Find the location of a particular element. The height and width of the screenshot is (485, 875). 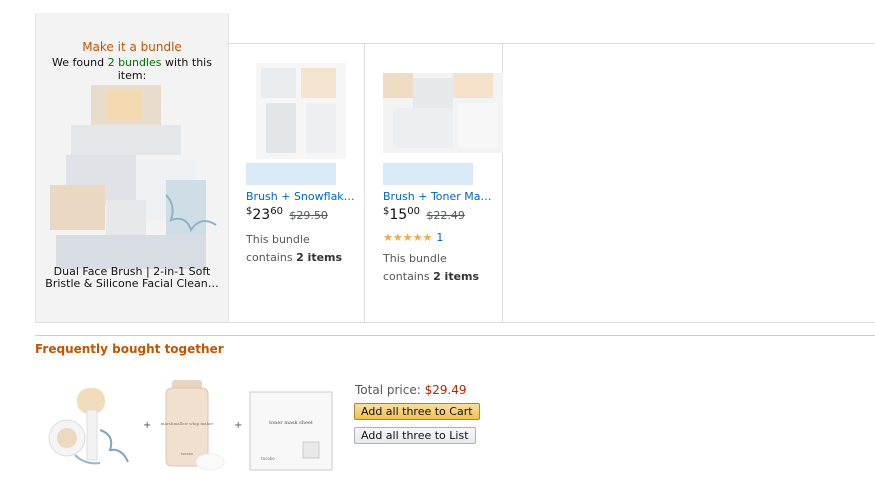

fbt-product-3-image: toner mask sheet tocobo is located at coordinates (291, 427).